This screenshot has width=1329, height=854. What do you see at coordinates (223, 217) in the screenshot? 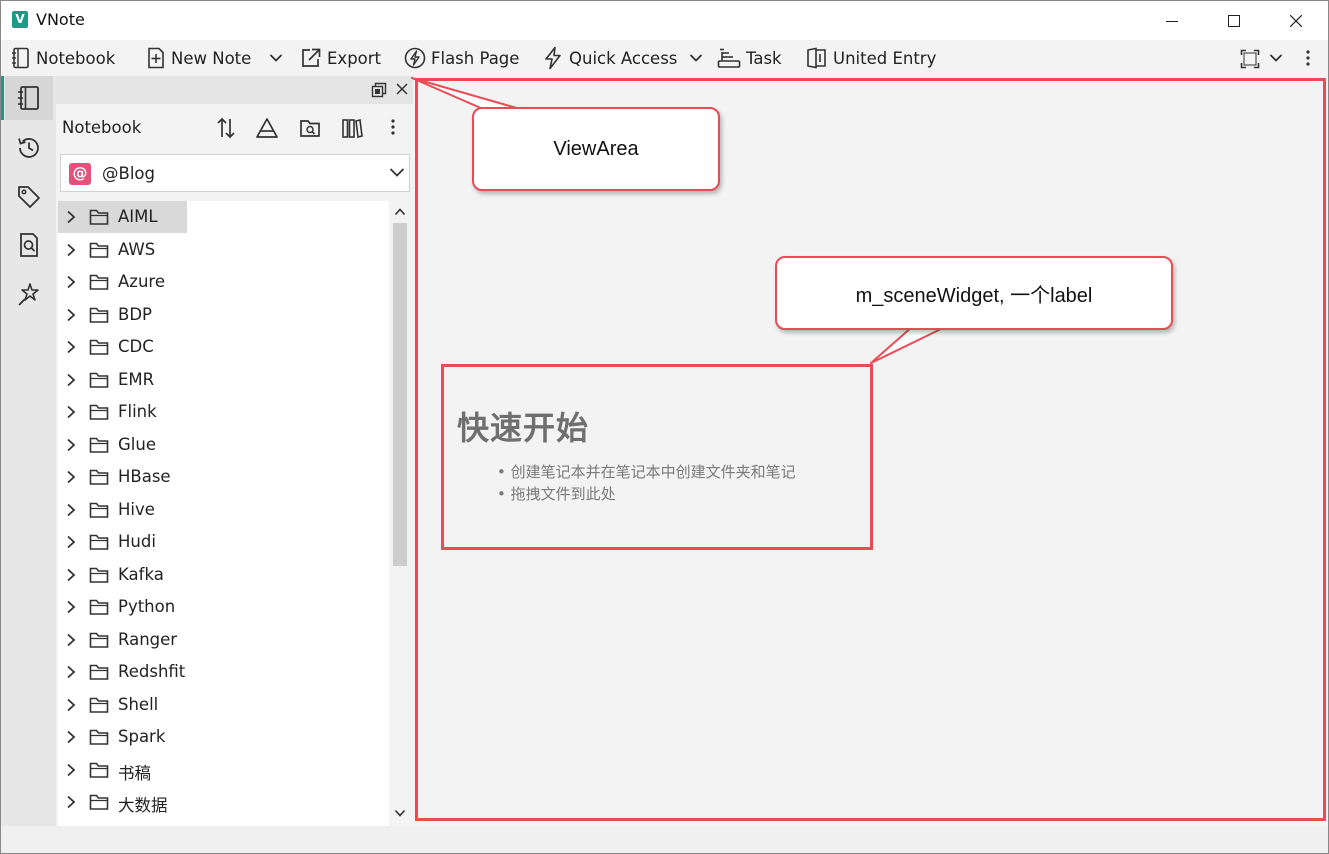
I see `folder-tree-item: AIML` at bounding box center [223, 217].